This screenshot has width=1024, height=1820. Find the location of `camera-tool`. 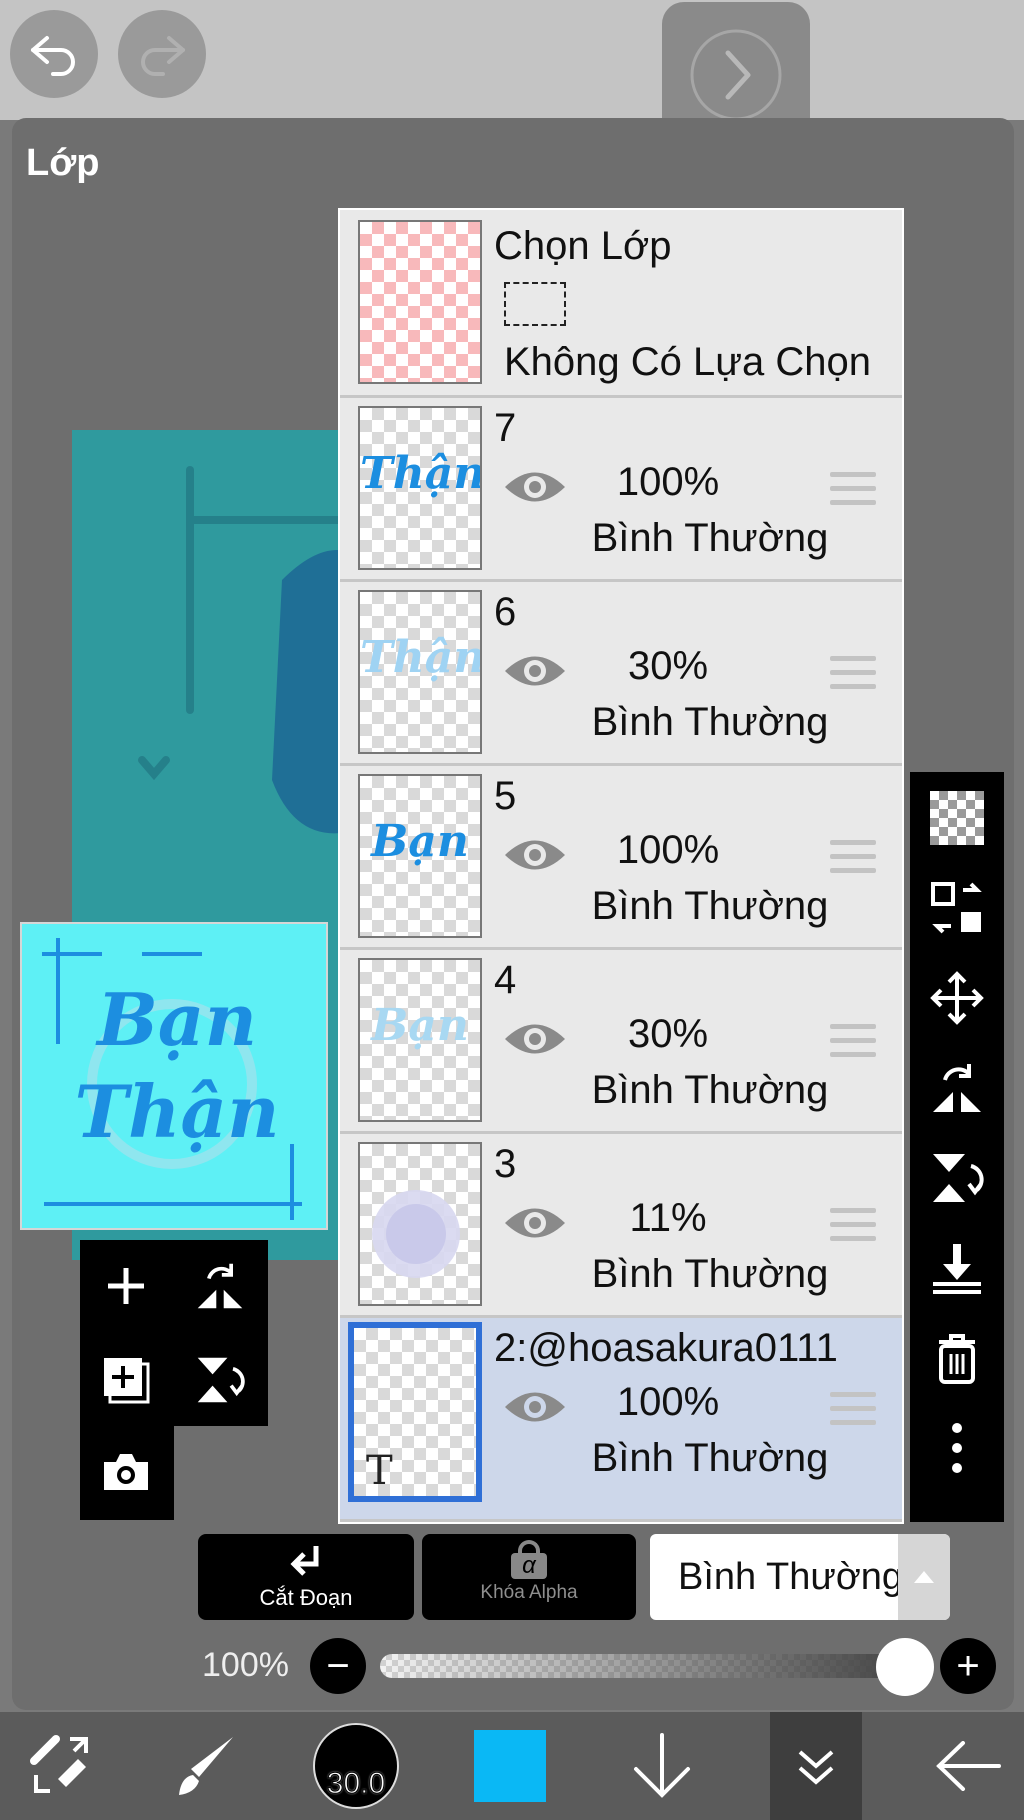

camera-tool is located at coordinates (127, 1473).